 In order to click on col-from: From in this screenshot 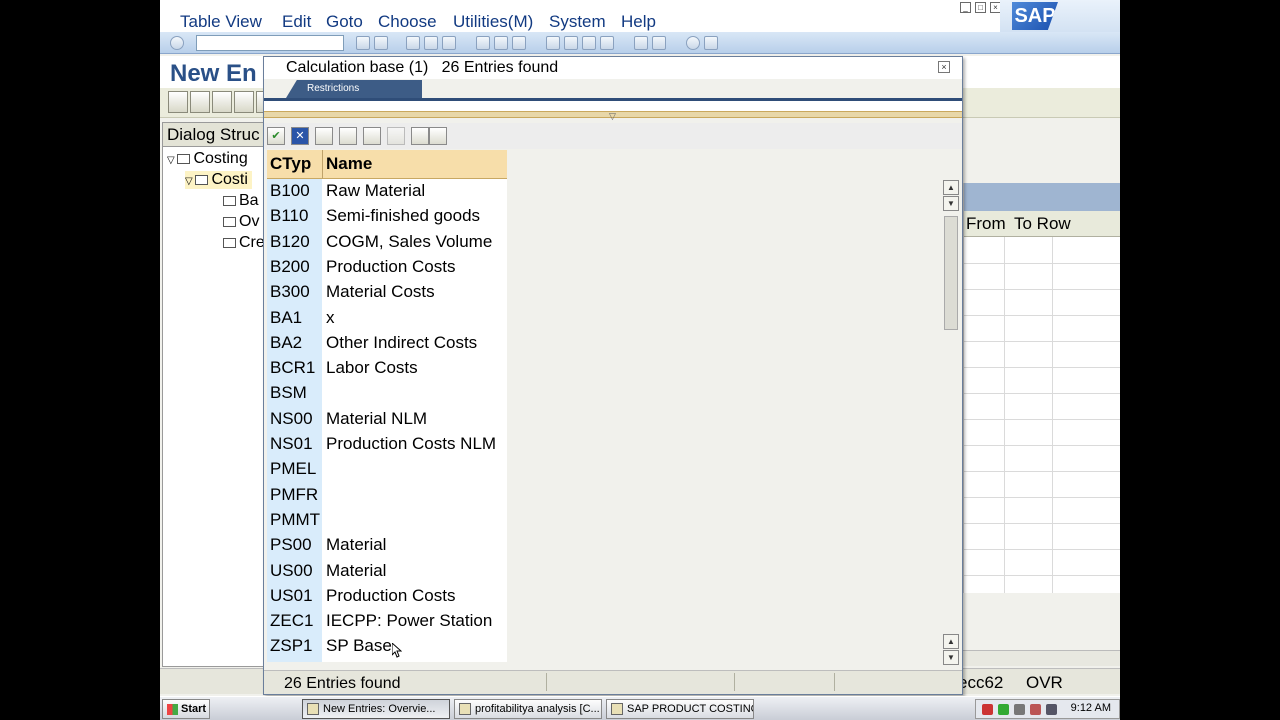, I will do `click(986, 224)`.